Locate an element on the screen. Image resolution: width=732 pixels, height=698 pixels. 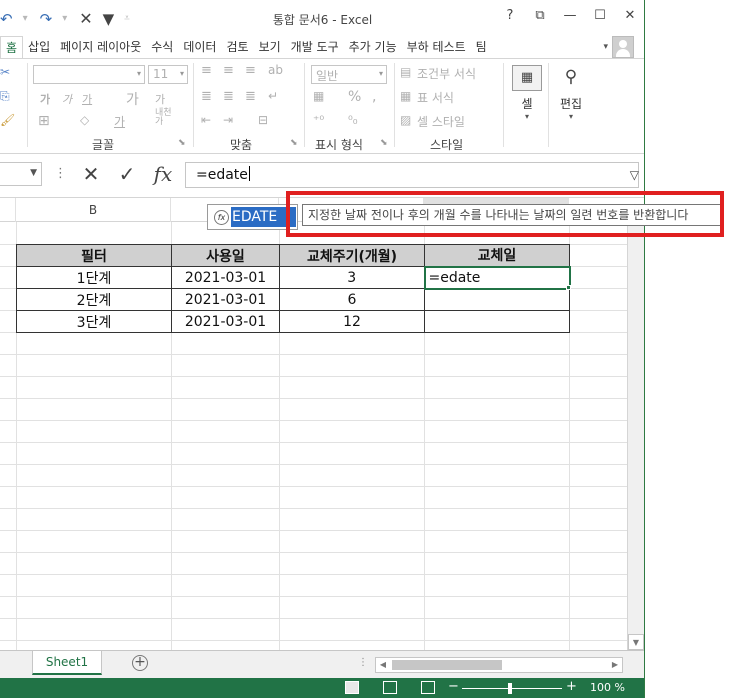
cell: 1단계 is located at coordinates (94, 277).